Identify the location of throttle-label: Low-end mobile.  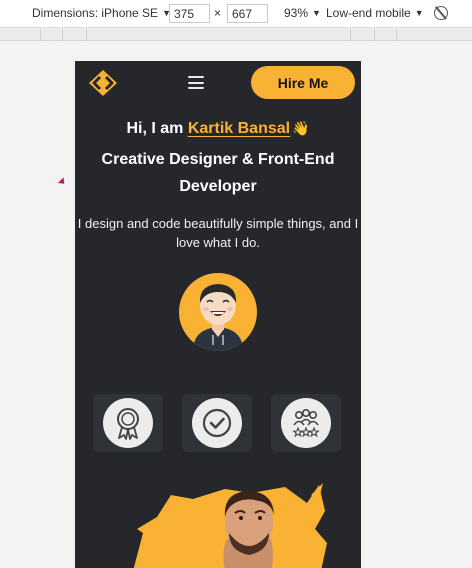
(368, 13).